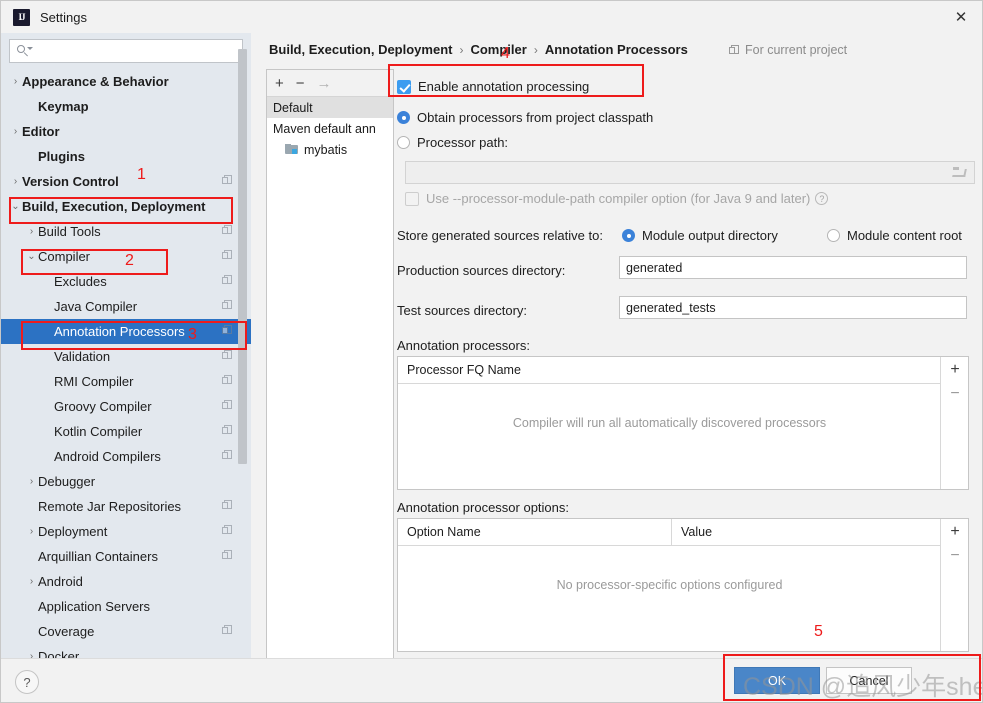 This screenshot has width=983, height=703. Describe the element at coordinates (126, 256) in the screenshot. I see `sidebar-item-compiler: ⌄ Compiler` at that location.